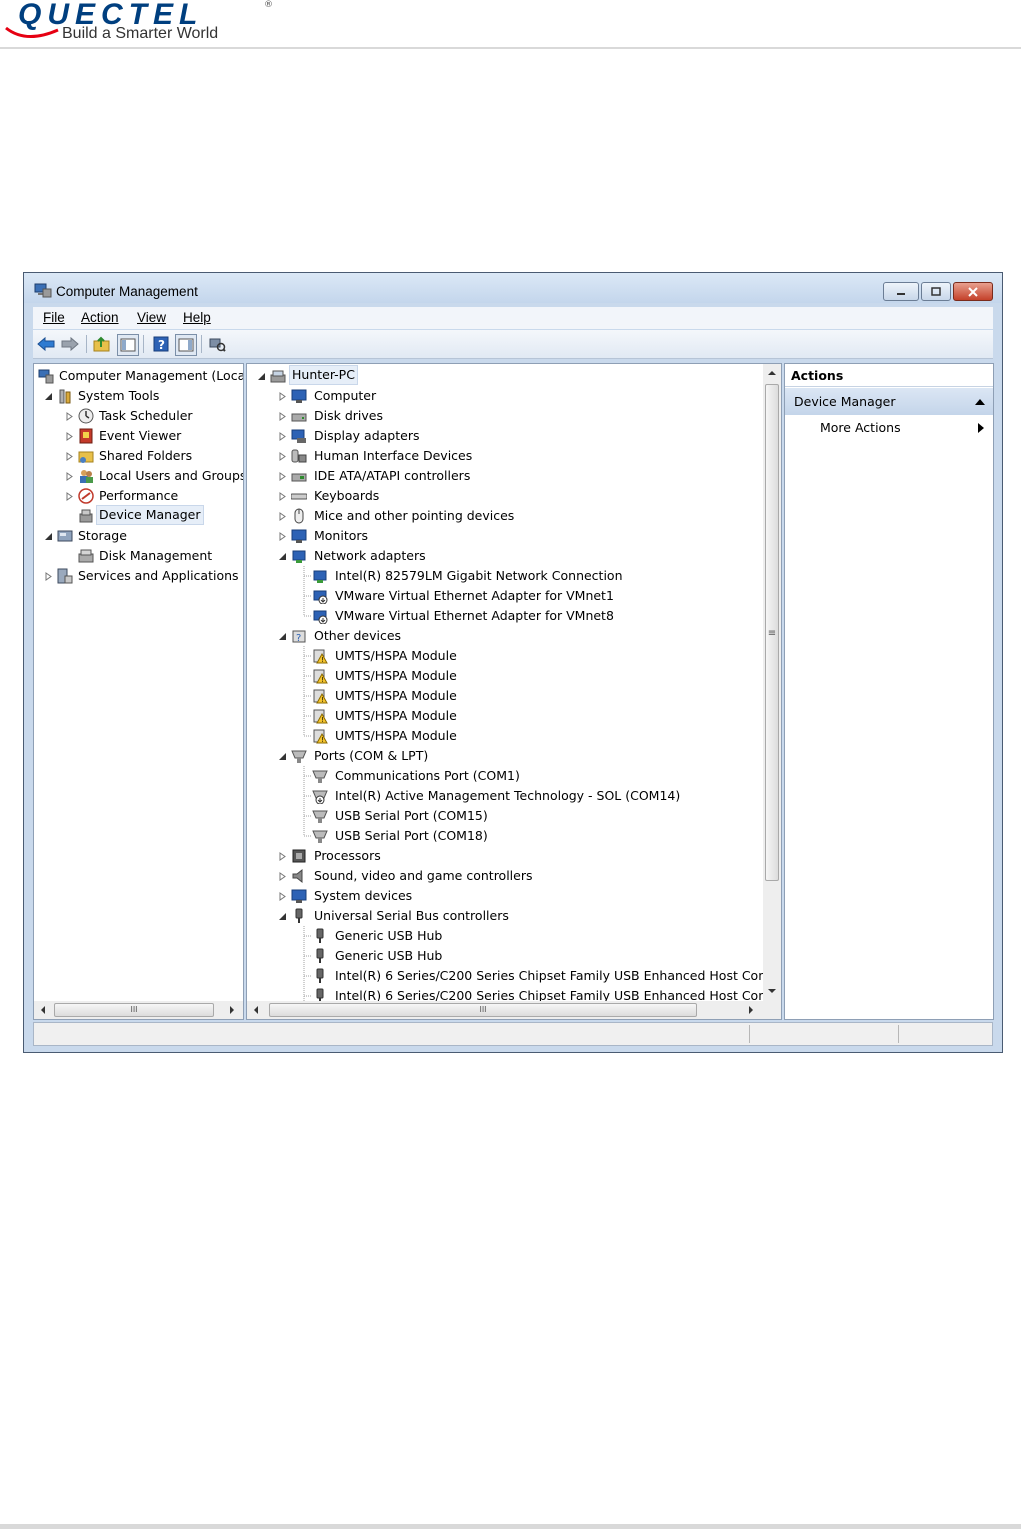 Image resolution: width=1021 pixels, height=1529 pixels. I want to click on performance-icon, so click(86, 496).